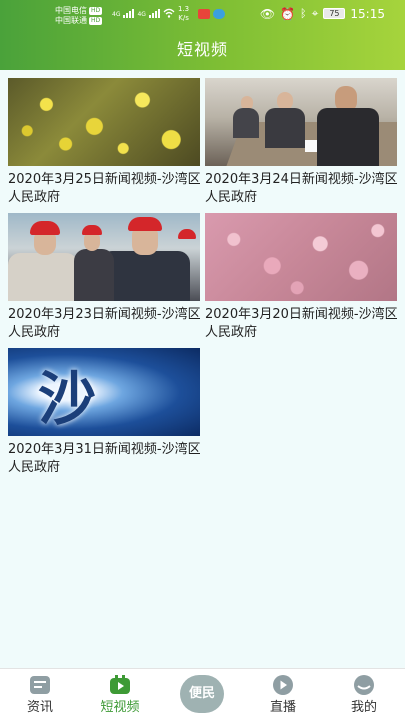 The image size is (405, 720). I want to click on nav-label: 直播, so click(282, 707).